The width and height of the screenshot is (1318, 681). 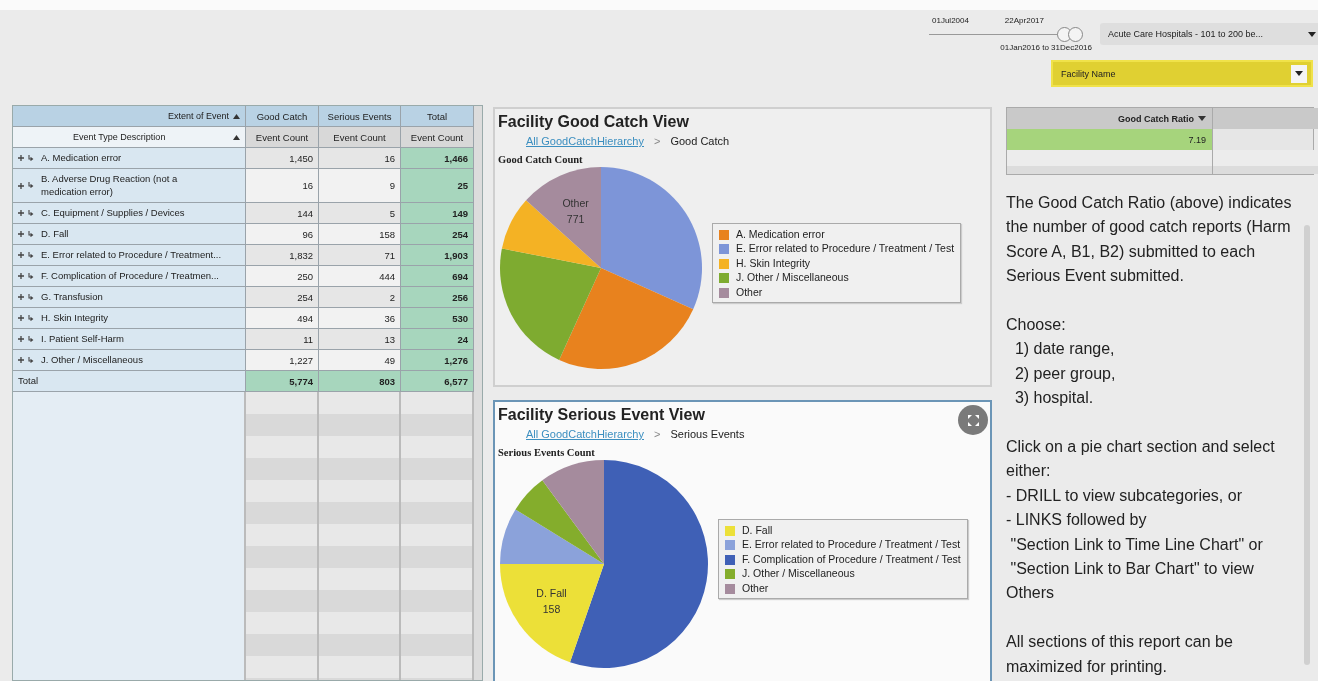 What do you see at coordinates (551, 601) in the screenshot?
I see `slice-label: D. Fall 158` at bounding box center [551, 601].